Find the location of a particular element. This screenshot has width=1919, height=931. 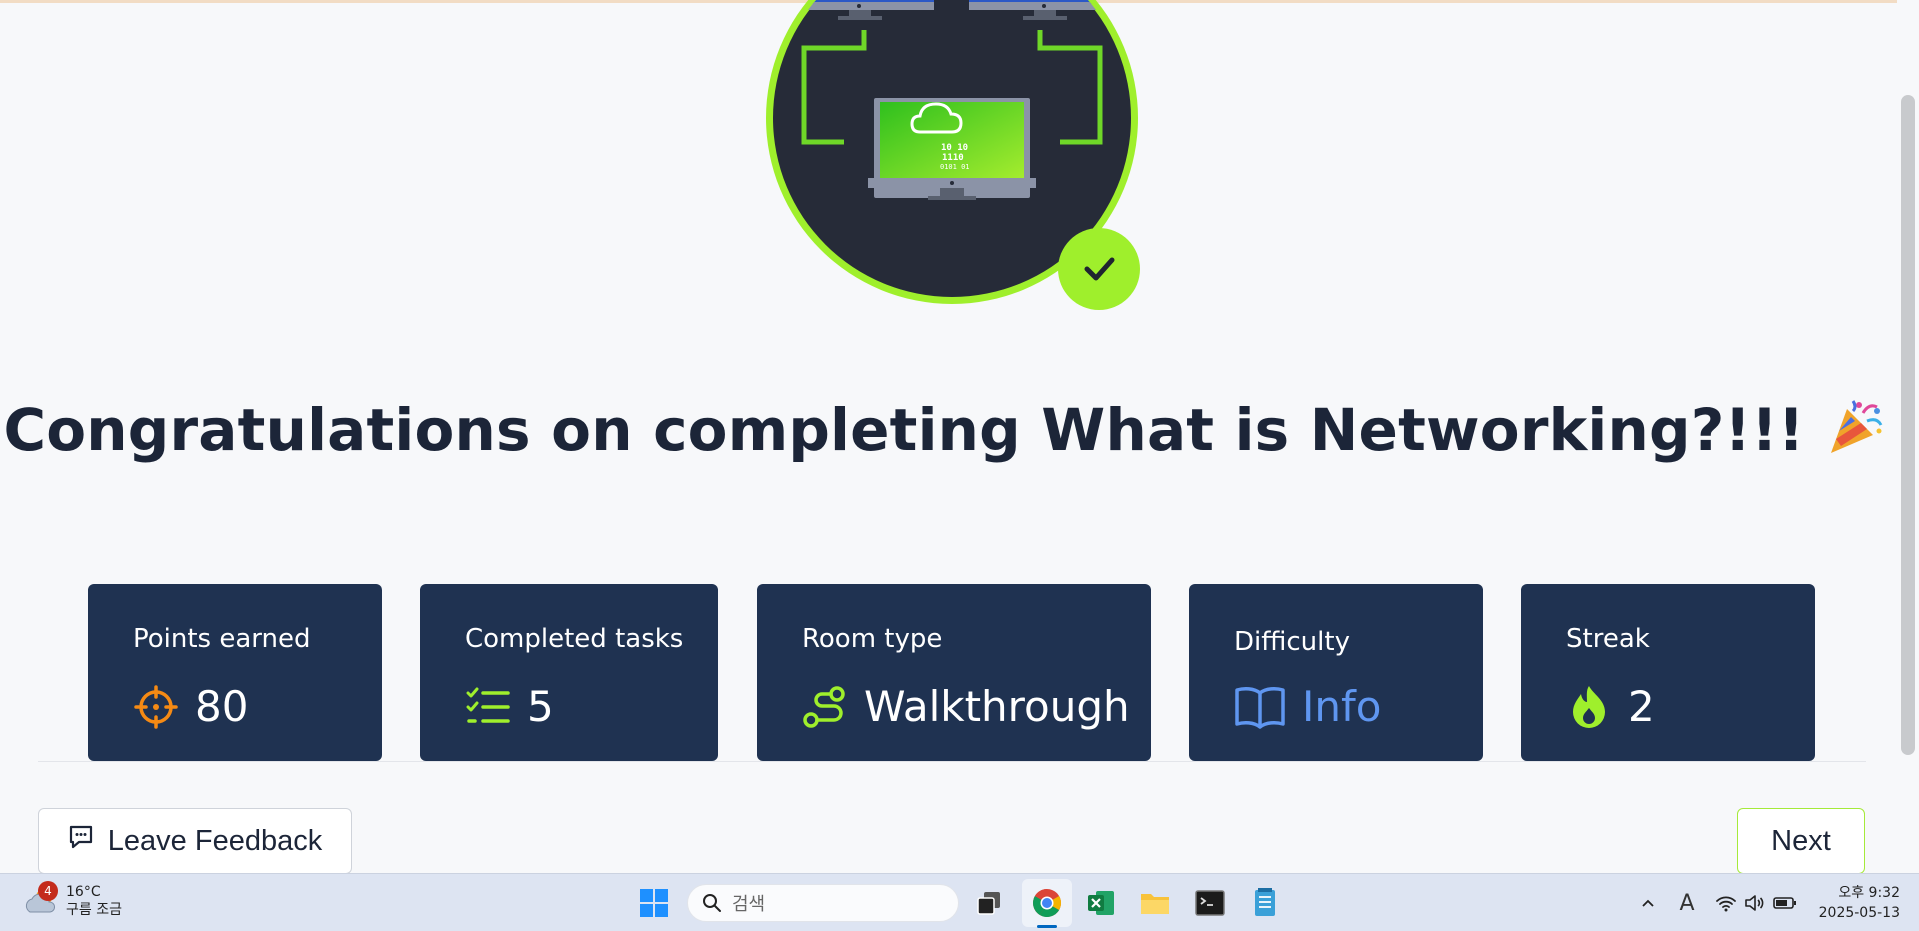

weather-desc: 구름 조금 is located at coordinates (94, 910).